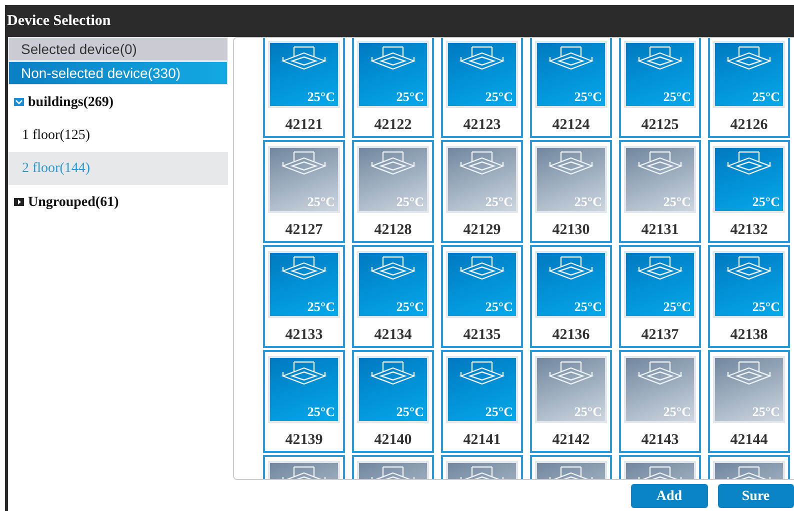 This screenshot has width=794, height=511. What do you see at coordinates (482, 230) in the screenshot?
I see `device-number: 42129` at bounding box center [482, 230].